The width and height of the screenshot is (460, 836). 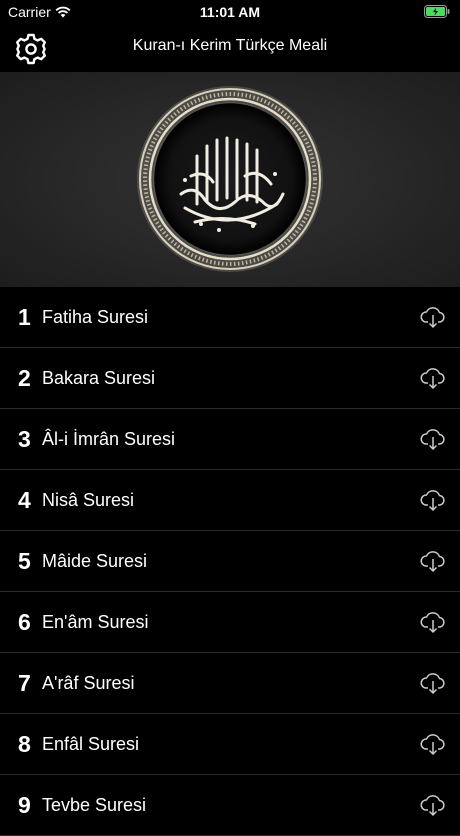 What do you see at coordinates (24, 499) in the screenshot?
I see `surah-number: 4` at bounding box center [24, 499].